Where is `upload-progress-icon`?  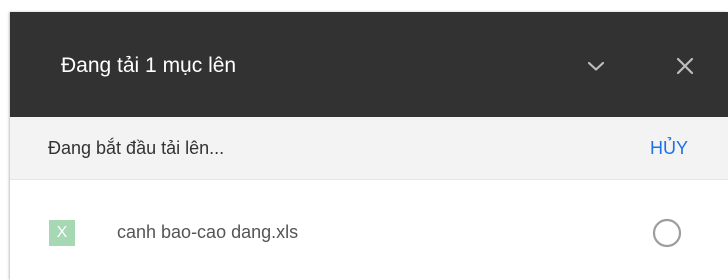
upload-progress-icon is located at coordinates (667, 233).